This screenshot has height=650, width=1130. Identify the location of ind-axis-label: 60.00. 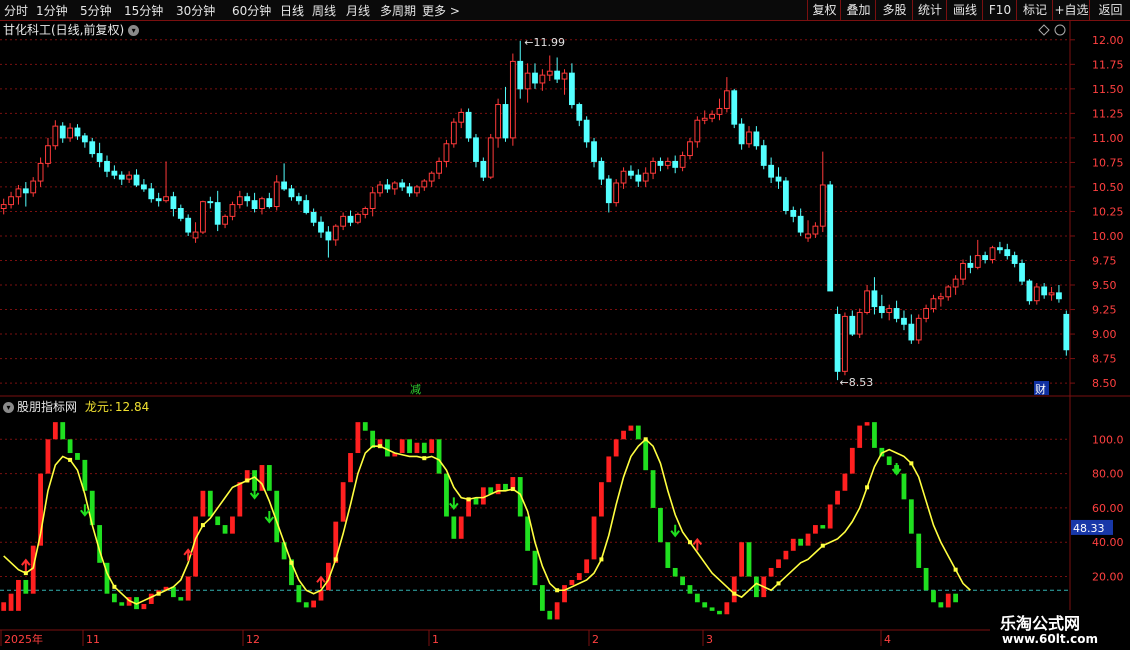
(1108, 508).